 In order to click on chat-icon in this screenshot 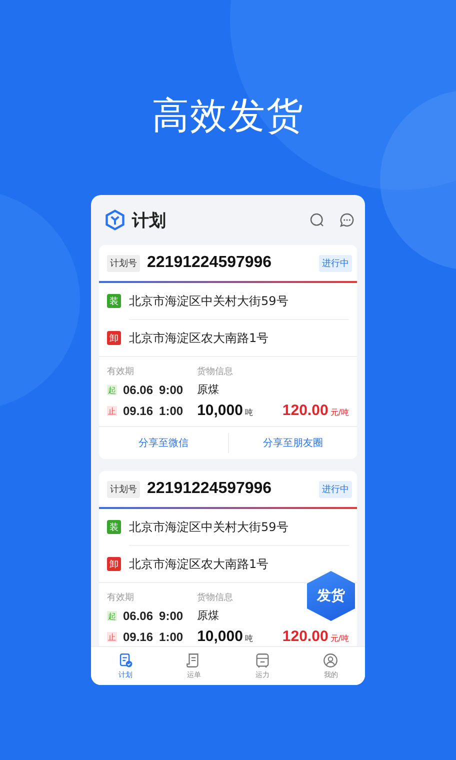, I will do `click(347, 220)`.